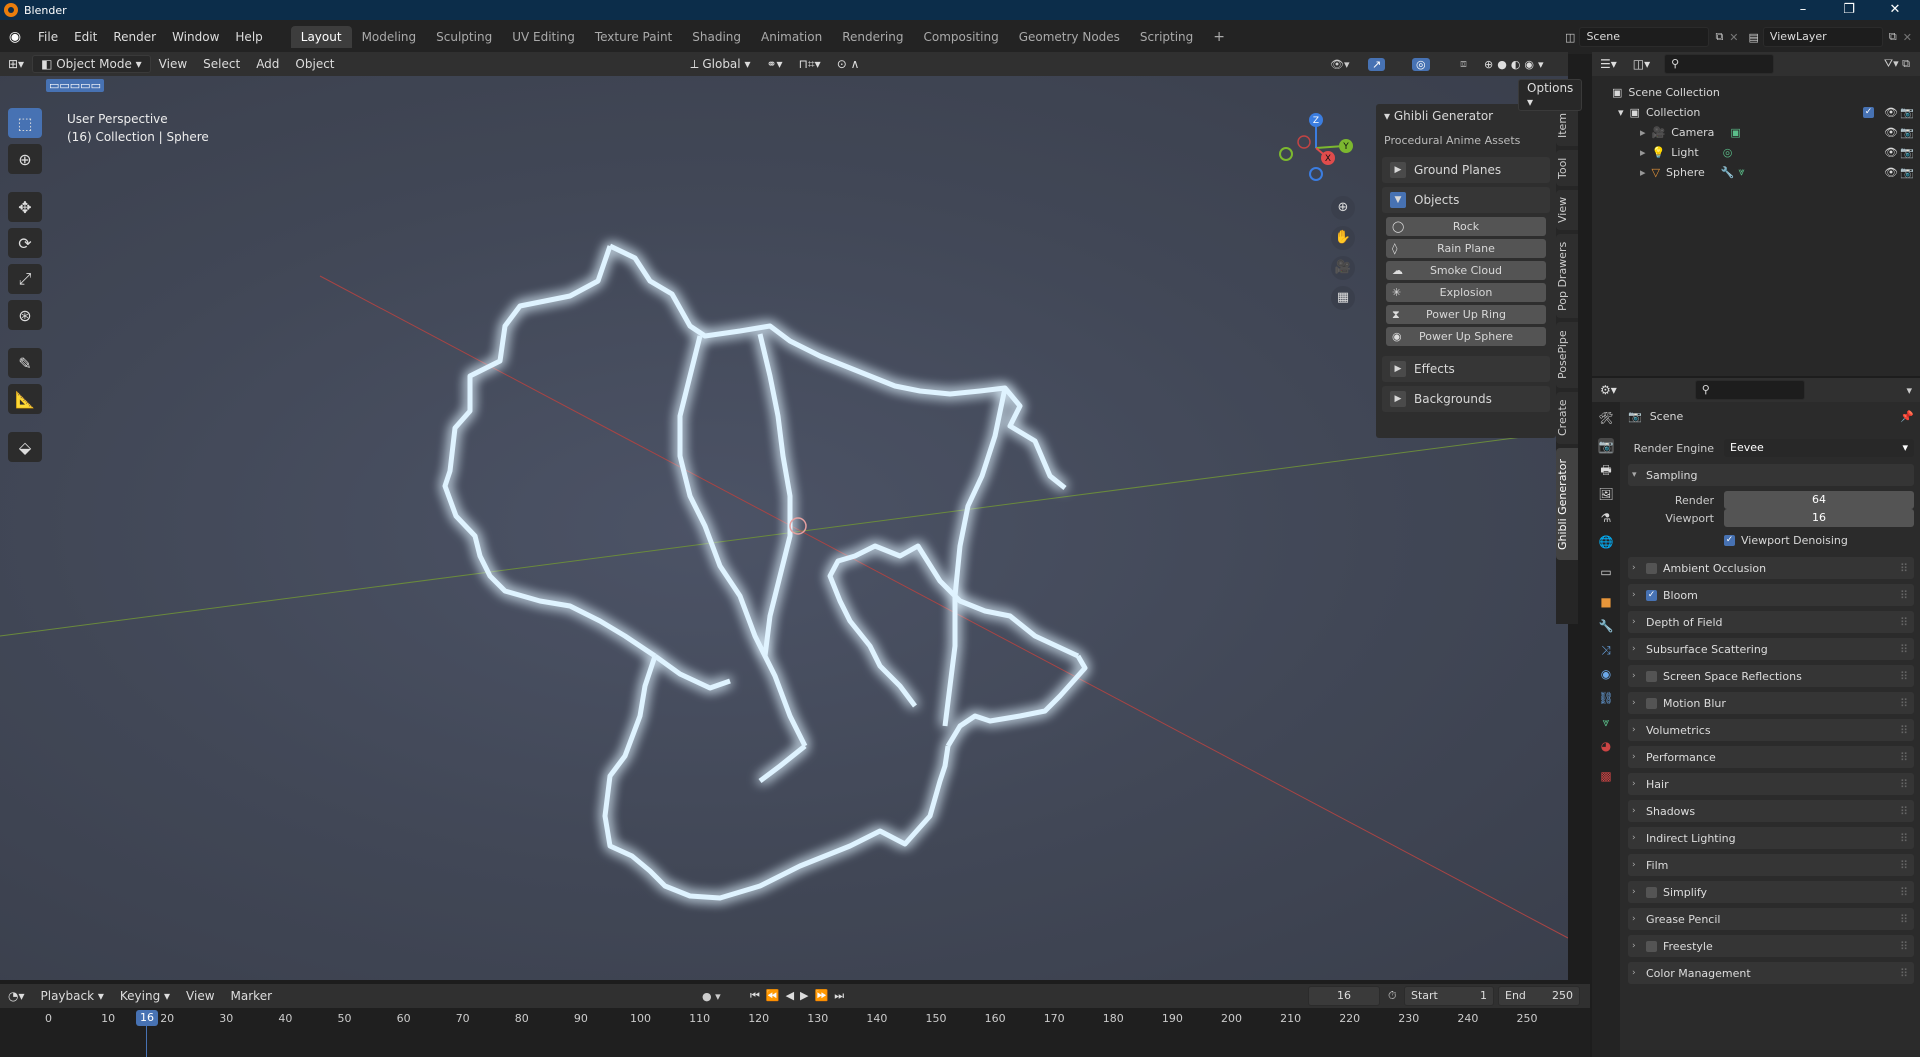 The image size is (1920, 1057). I want to click on tab-view: View, so click(1567, 210).